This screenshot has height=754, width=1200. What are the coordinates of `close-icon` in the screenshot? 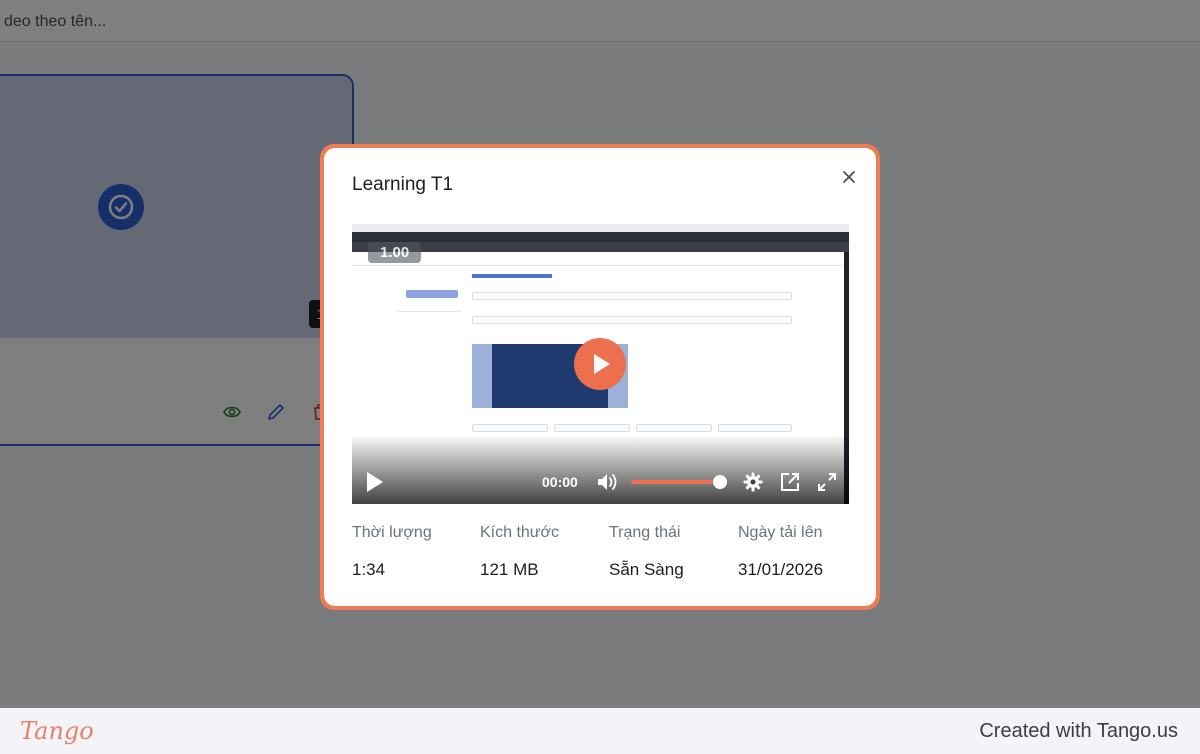 It's located at (849, 177).